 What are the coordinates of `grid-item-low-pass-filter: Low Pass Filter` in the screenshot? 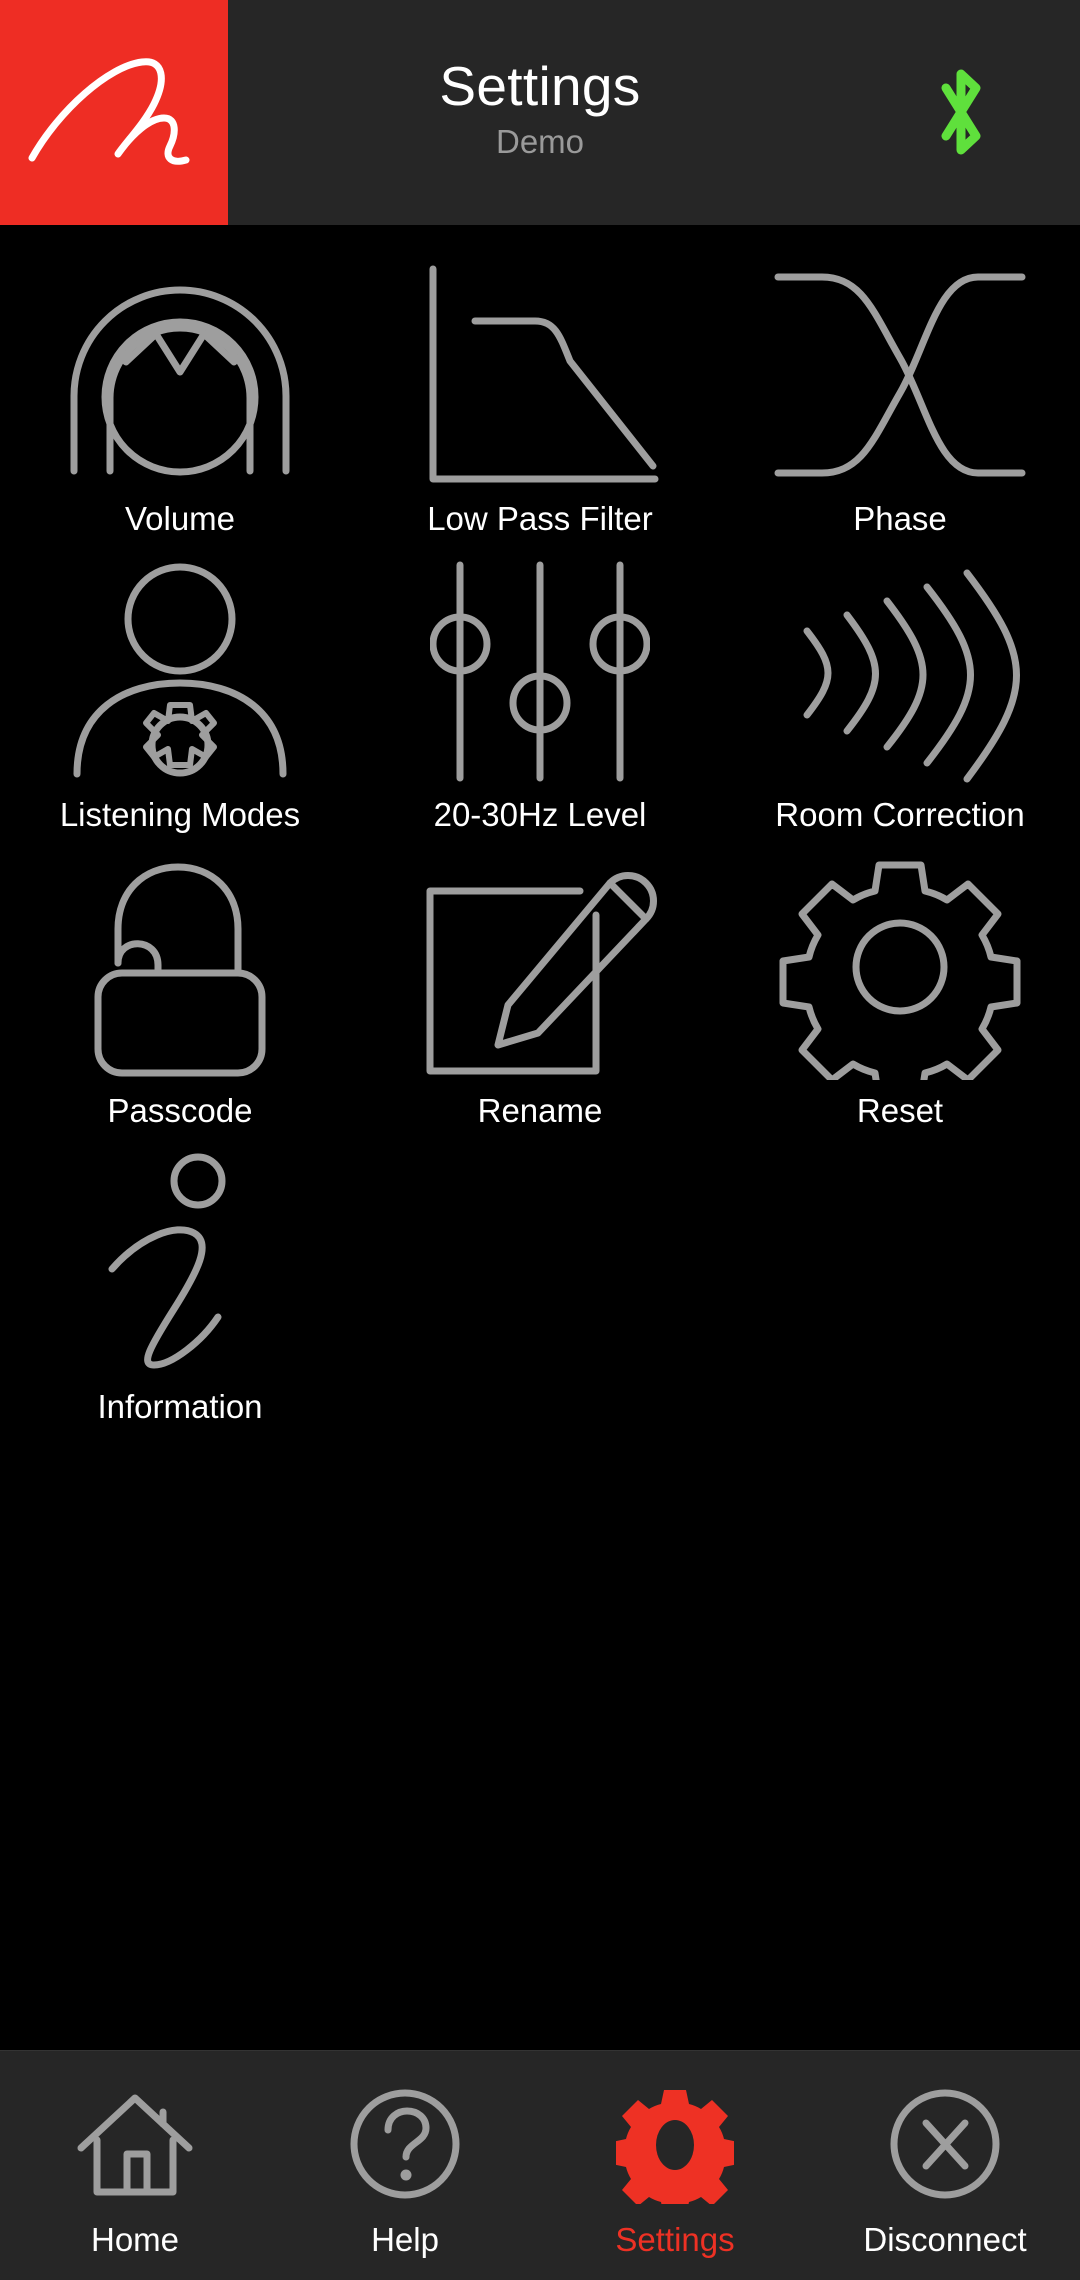 It's located at (540, 411).